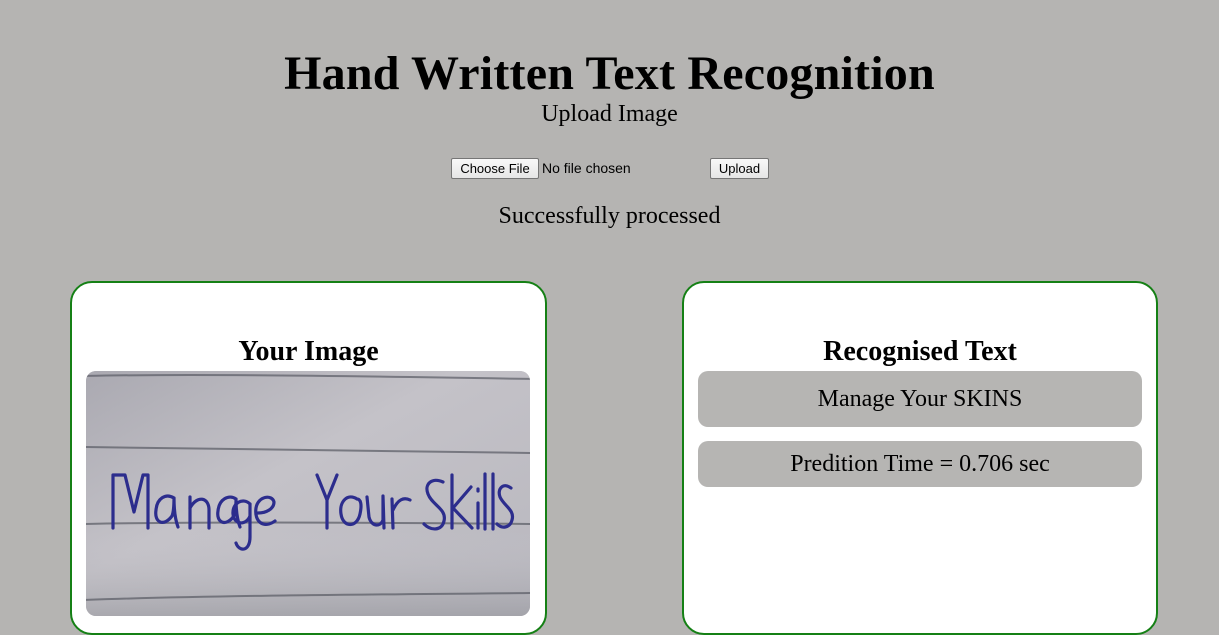 The image size is (1219, 635). I want to click on handwritten-image, so click(308, 493).